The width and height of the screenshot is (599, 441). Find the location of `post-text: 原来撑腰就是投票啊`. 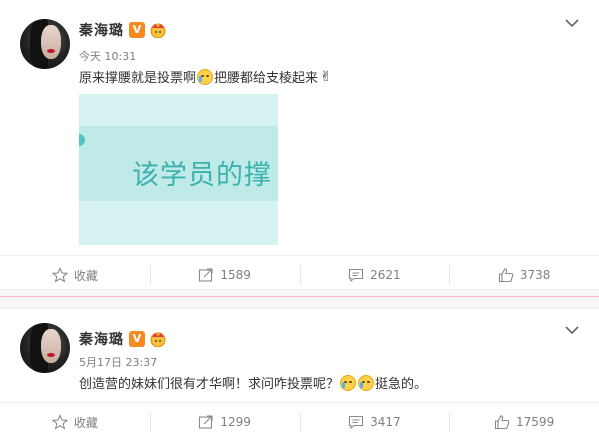

post-text: 原来撑腰就是投票啊 is located at coordinates (138, 78).